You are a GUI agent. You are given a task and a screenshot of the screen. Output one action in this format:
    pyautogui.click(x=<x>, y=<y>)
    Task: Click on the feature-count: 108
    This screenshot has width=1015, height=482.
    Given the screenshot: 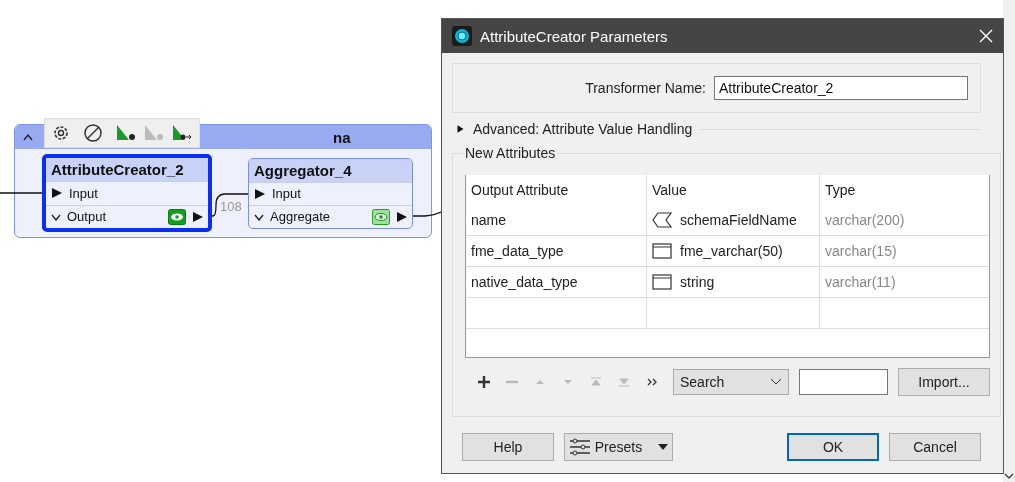 What is the action you would take?
    pyautogui.click(x=231, y=206)
    